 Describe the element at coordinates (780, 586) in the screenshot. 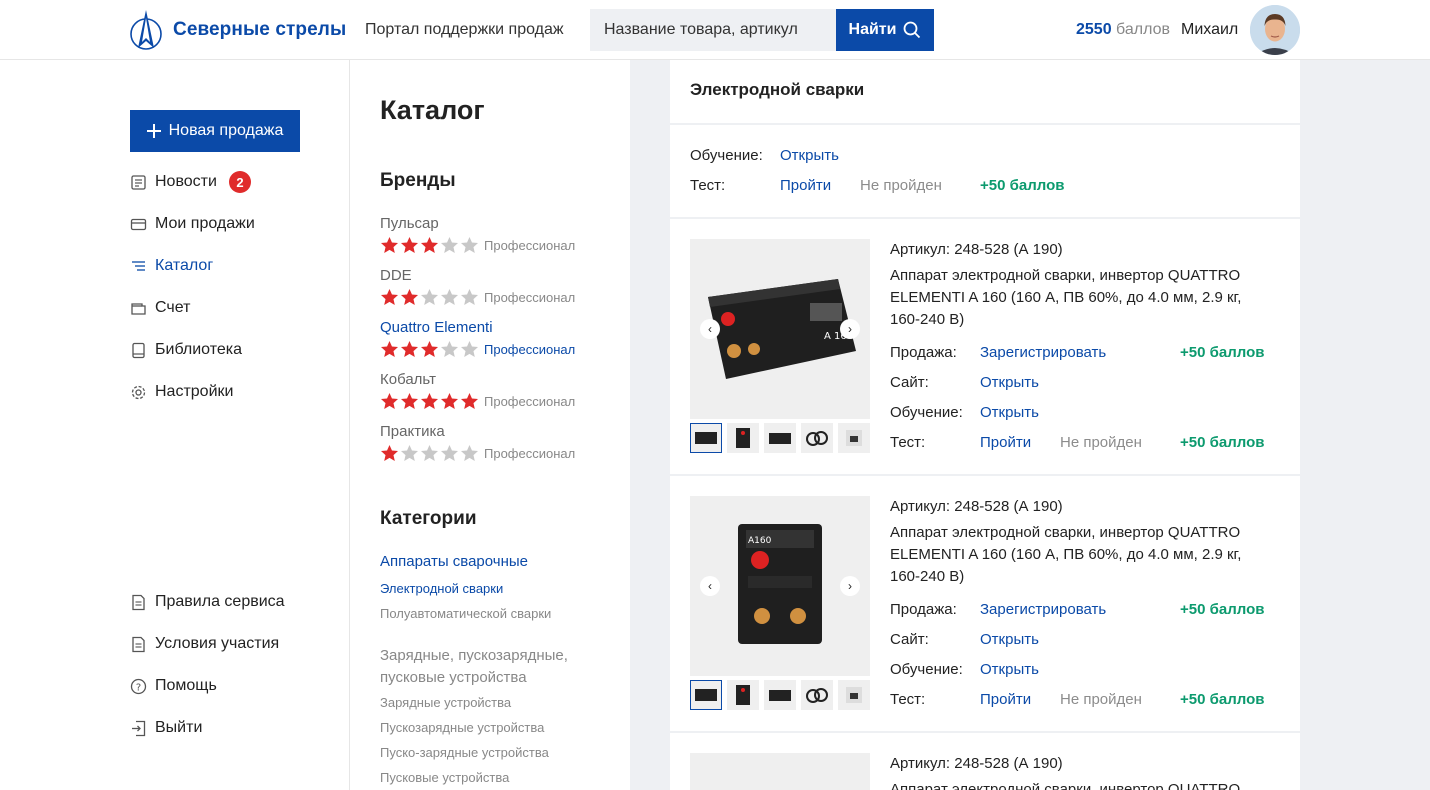

I see `product-image: A160 ‹ ›` at that location.